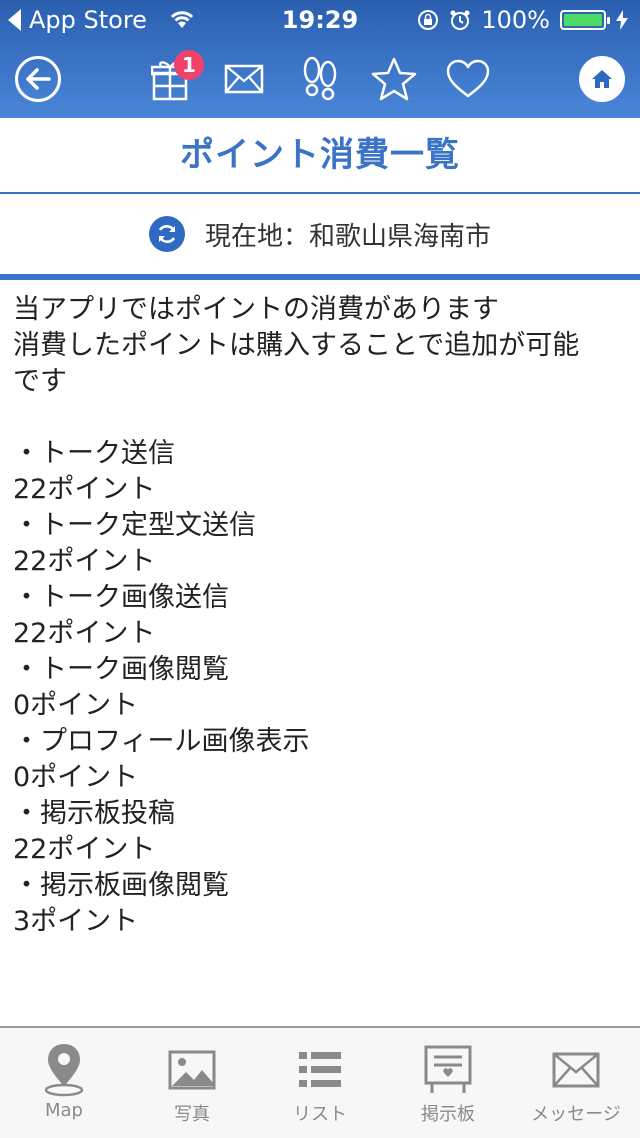 Image resolution: width=640 pixels, height=1138 pixels. What do you see at coordinates (585, 20) in the screenshot?
I see `battery-icon` at bounding box center [585, 20].